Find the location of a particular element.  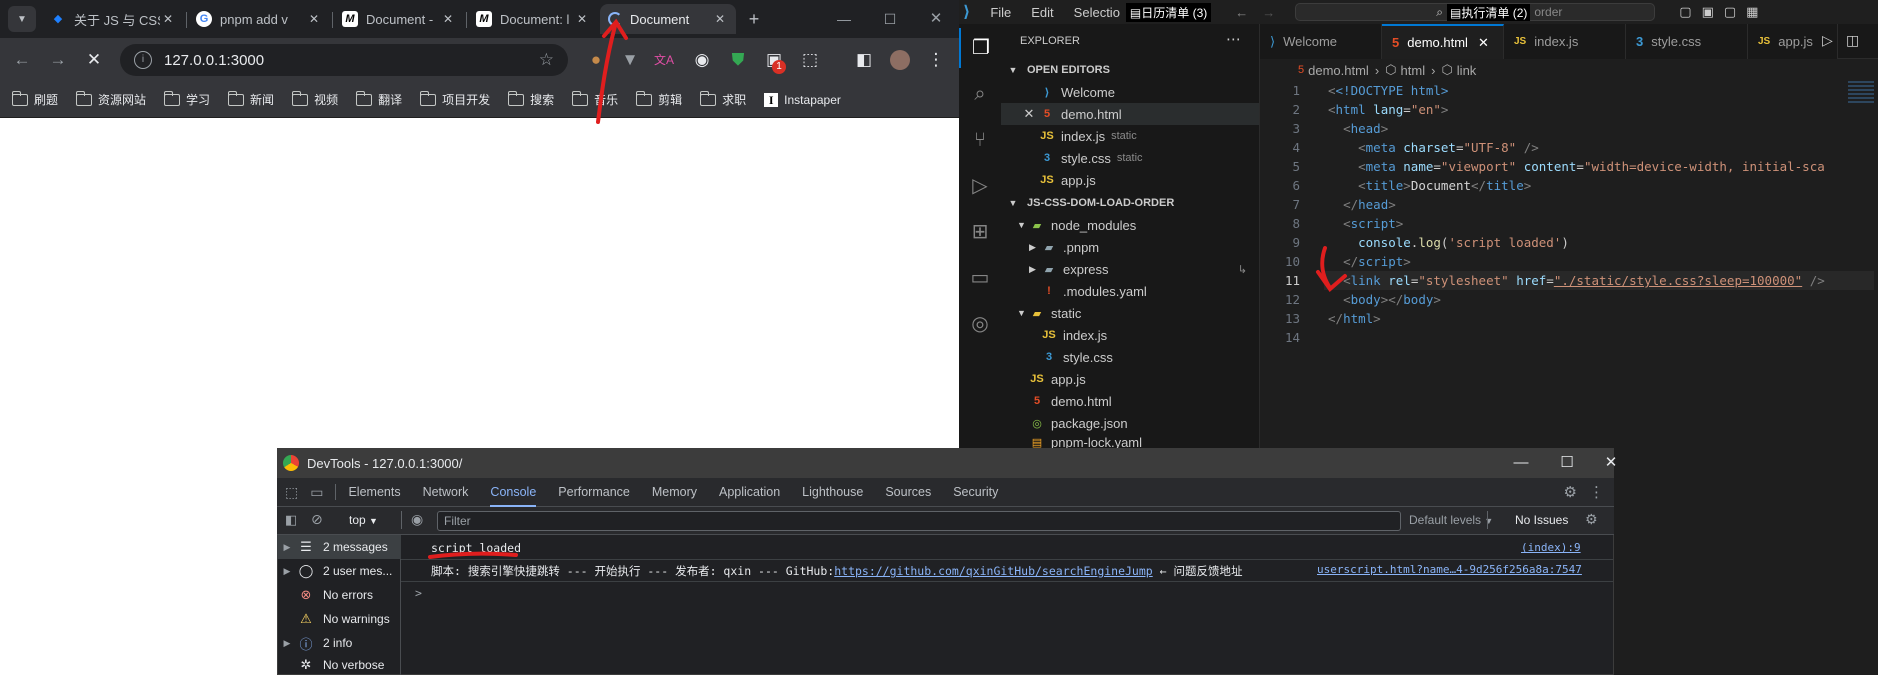

red-arrowhead is located at coordinates (1331, 281).